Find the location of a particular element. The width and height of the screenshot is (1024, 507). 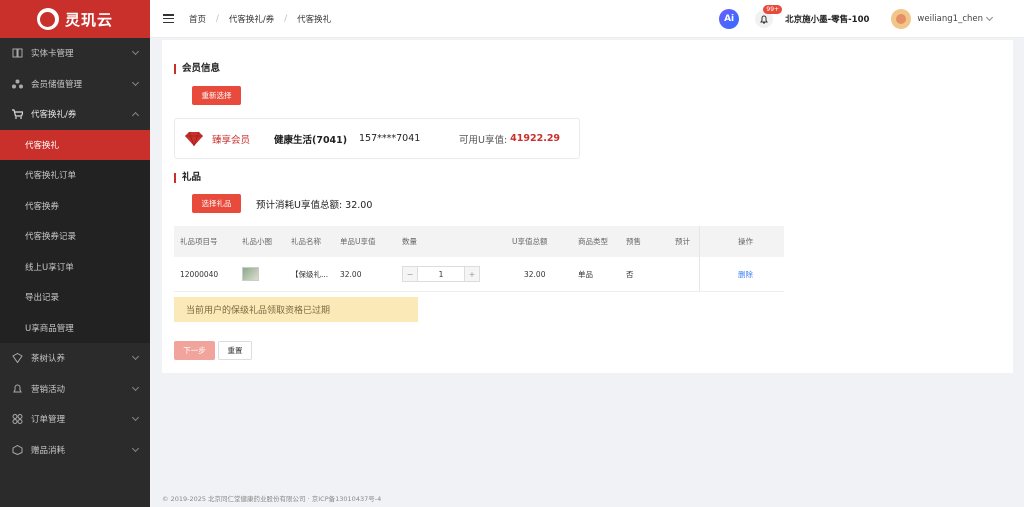

presale: 否 is located at coordinates (630, 274).